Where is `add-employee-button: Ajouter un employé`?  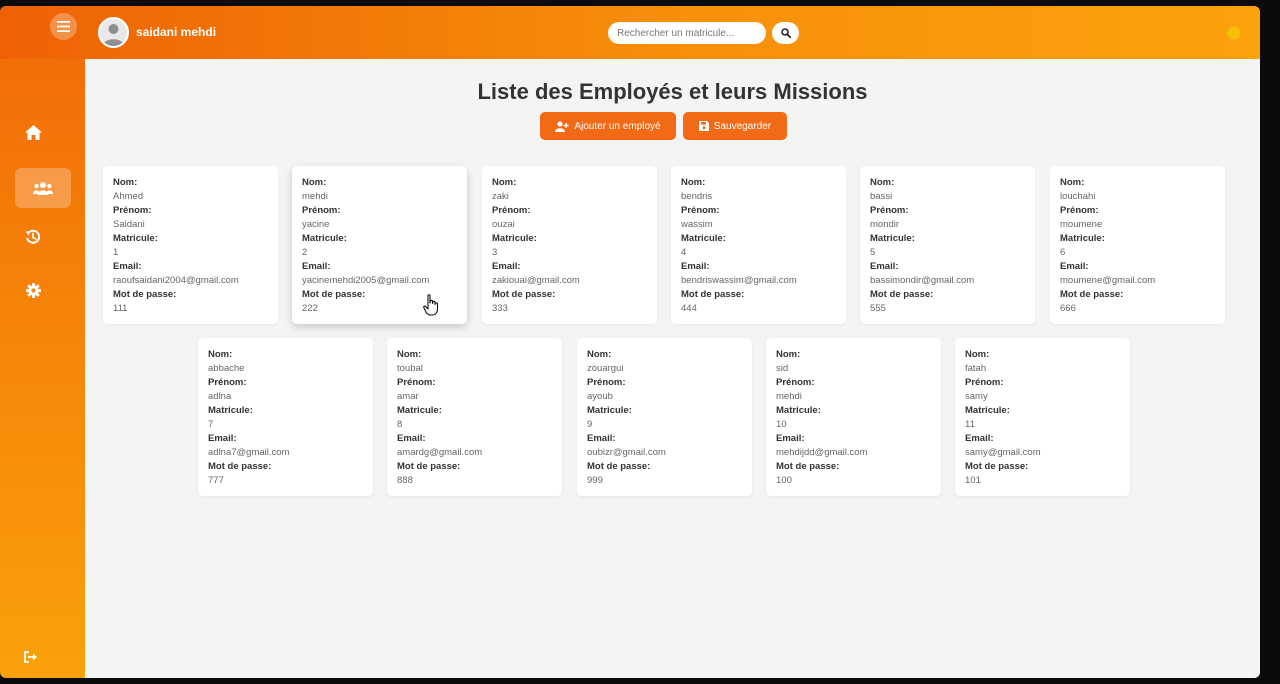 add-employee-button: Ajouter un employé is located at coordinates (608, 126).